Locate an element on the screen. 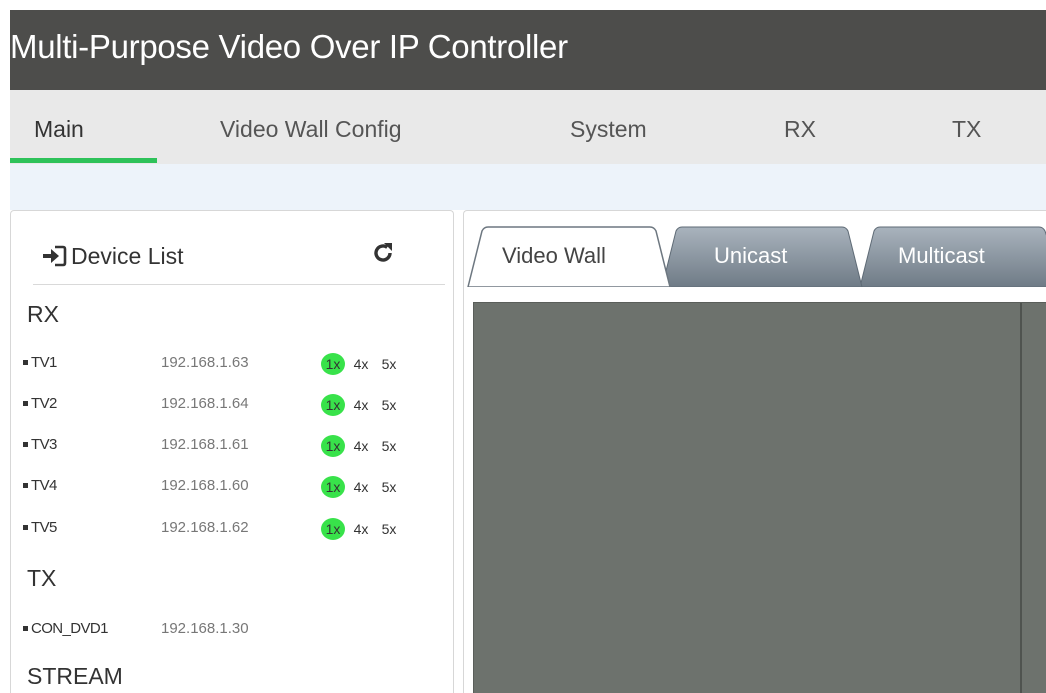 The height and width of the screenshot is (693, 1046). nav-tab-main: Main is located at coordinates (59, 129).